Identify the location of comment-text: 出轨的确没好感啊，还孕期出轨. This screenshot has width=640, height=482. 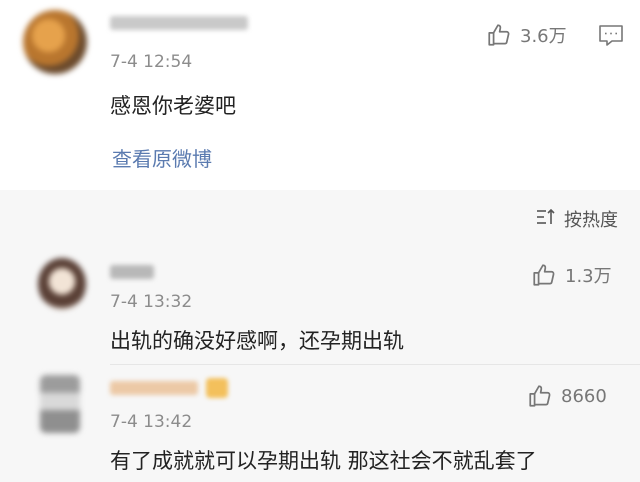
(257, 341).